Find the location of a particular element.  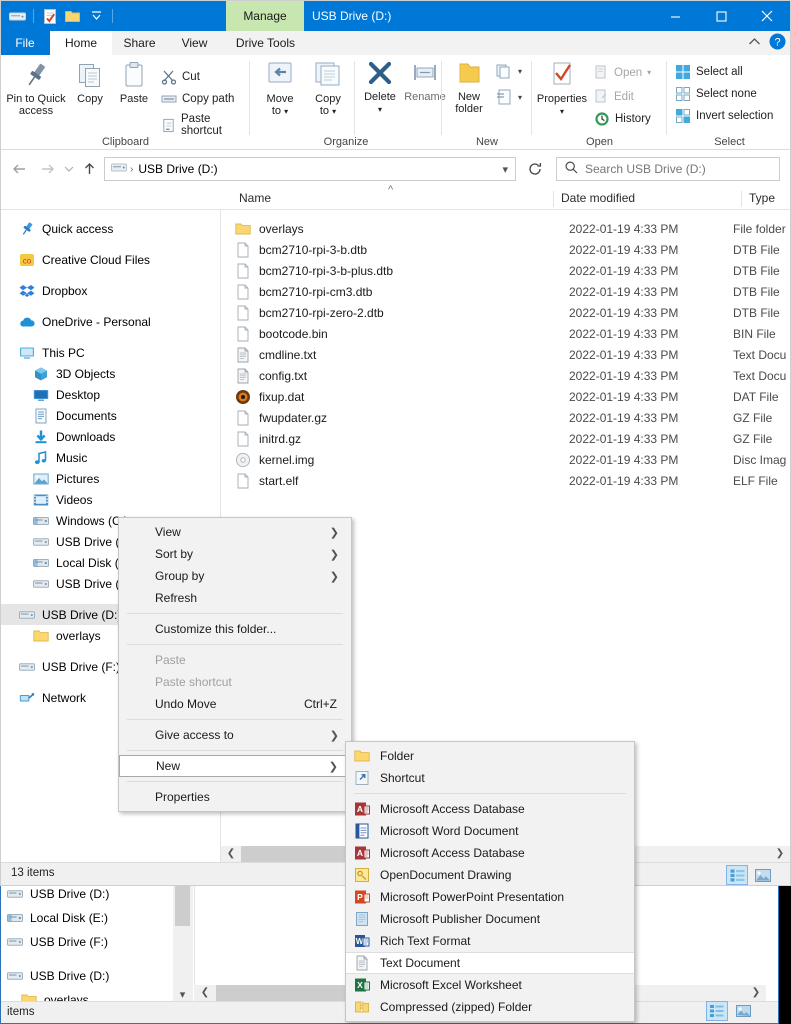

table-row: kernel.img 2022-01-19 4:33 PM Disc Imag is located at coordinates (505, 459).